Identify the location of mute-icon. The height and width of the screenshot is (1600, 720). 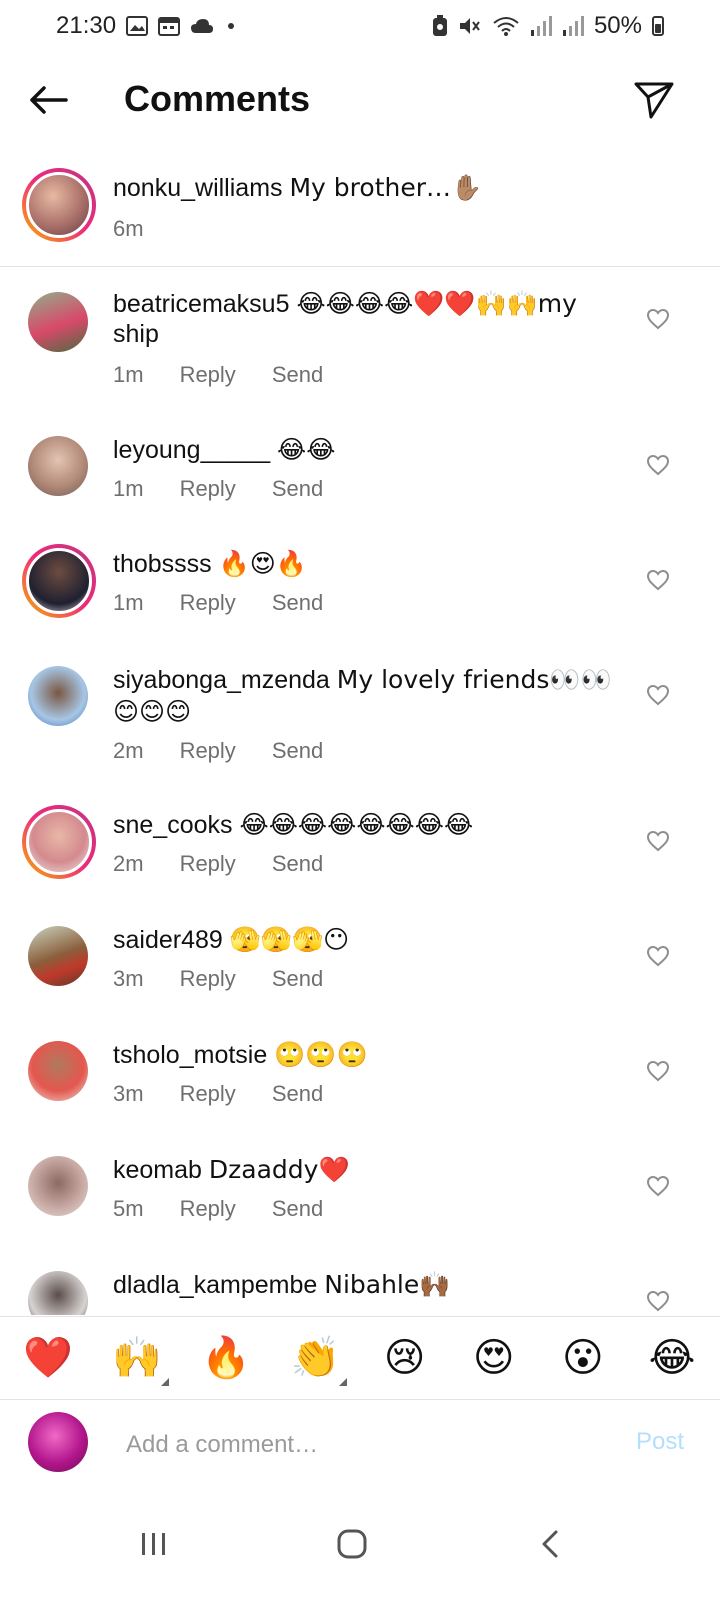
(470, 26).